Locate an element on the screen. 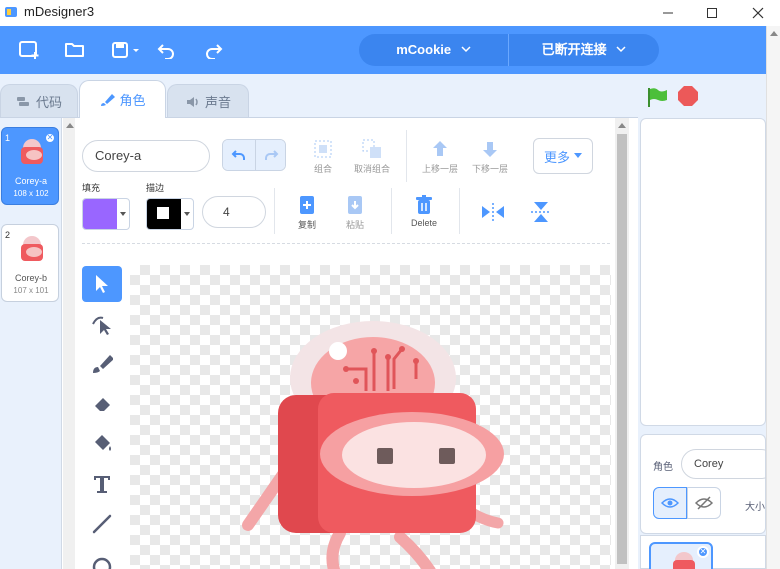 This screenshot has height=569, width=780. line-icon is located at coordinates (102, 524).